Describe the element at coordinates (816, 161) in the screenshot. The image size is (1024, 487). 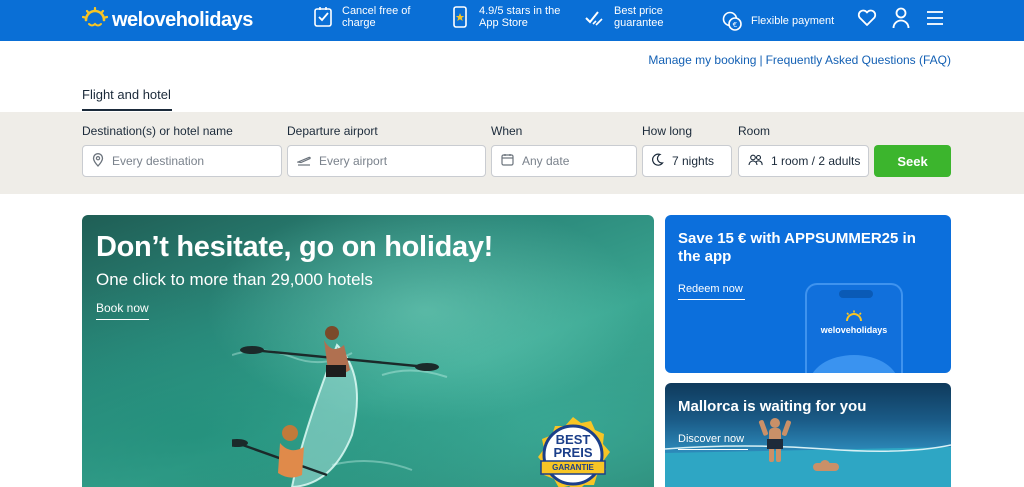
I see `room-value: 1 room / 2 adults` at that location.